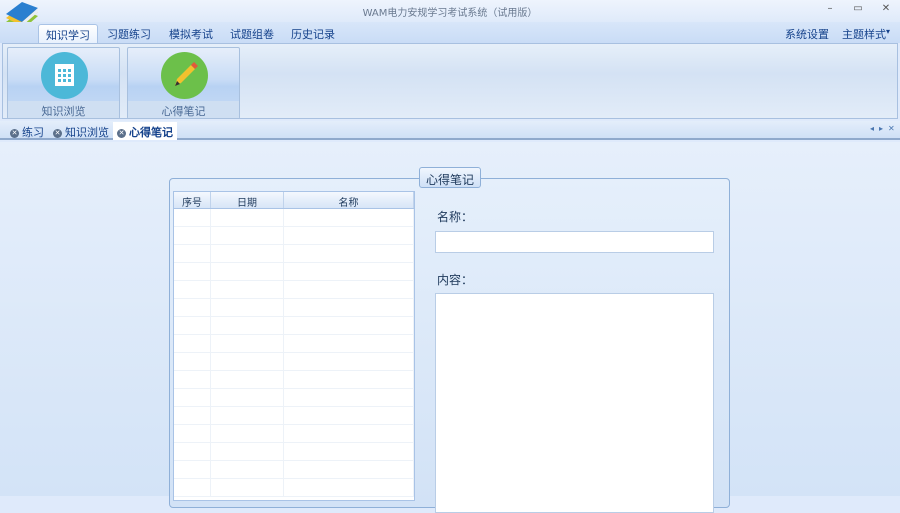  I want to click on minimize-button: –, so click(830, 8).